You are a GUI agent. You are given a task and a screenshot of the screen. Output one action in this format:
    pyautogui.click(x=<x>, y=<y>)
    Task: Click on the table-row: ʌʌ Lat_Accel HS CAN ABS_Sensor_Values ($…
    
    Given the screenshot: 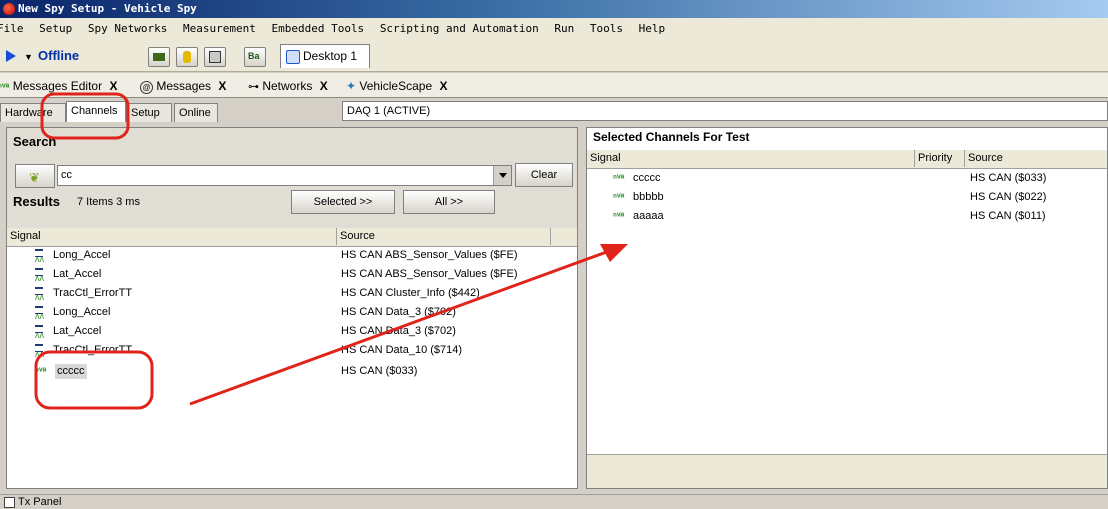 What is the action you would take?
    pyautogui.click(x=292, y=274)
    